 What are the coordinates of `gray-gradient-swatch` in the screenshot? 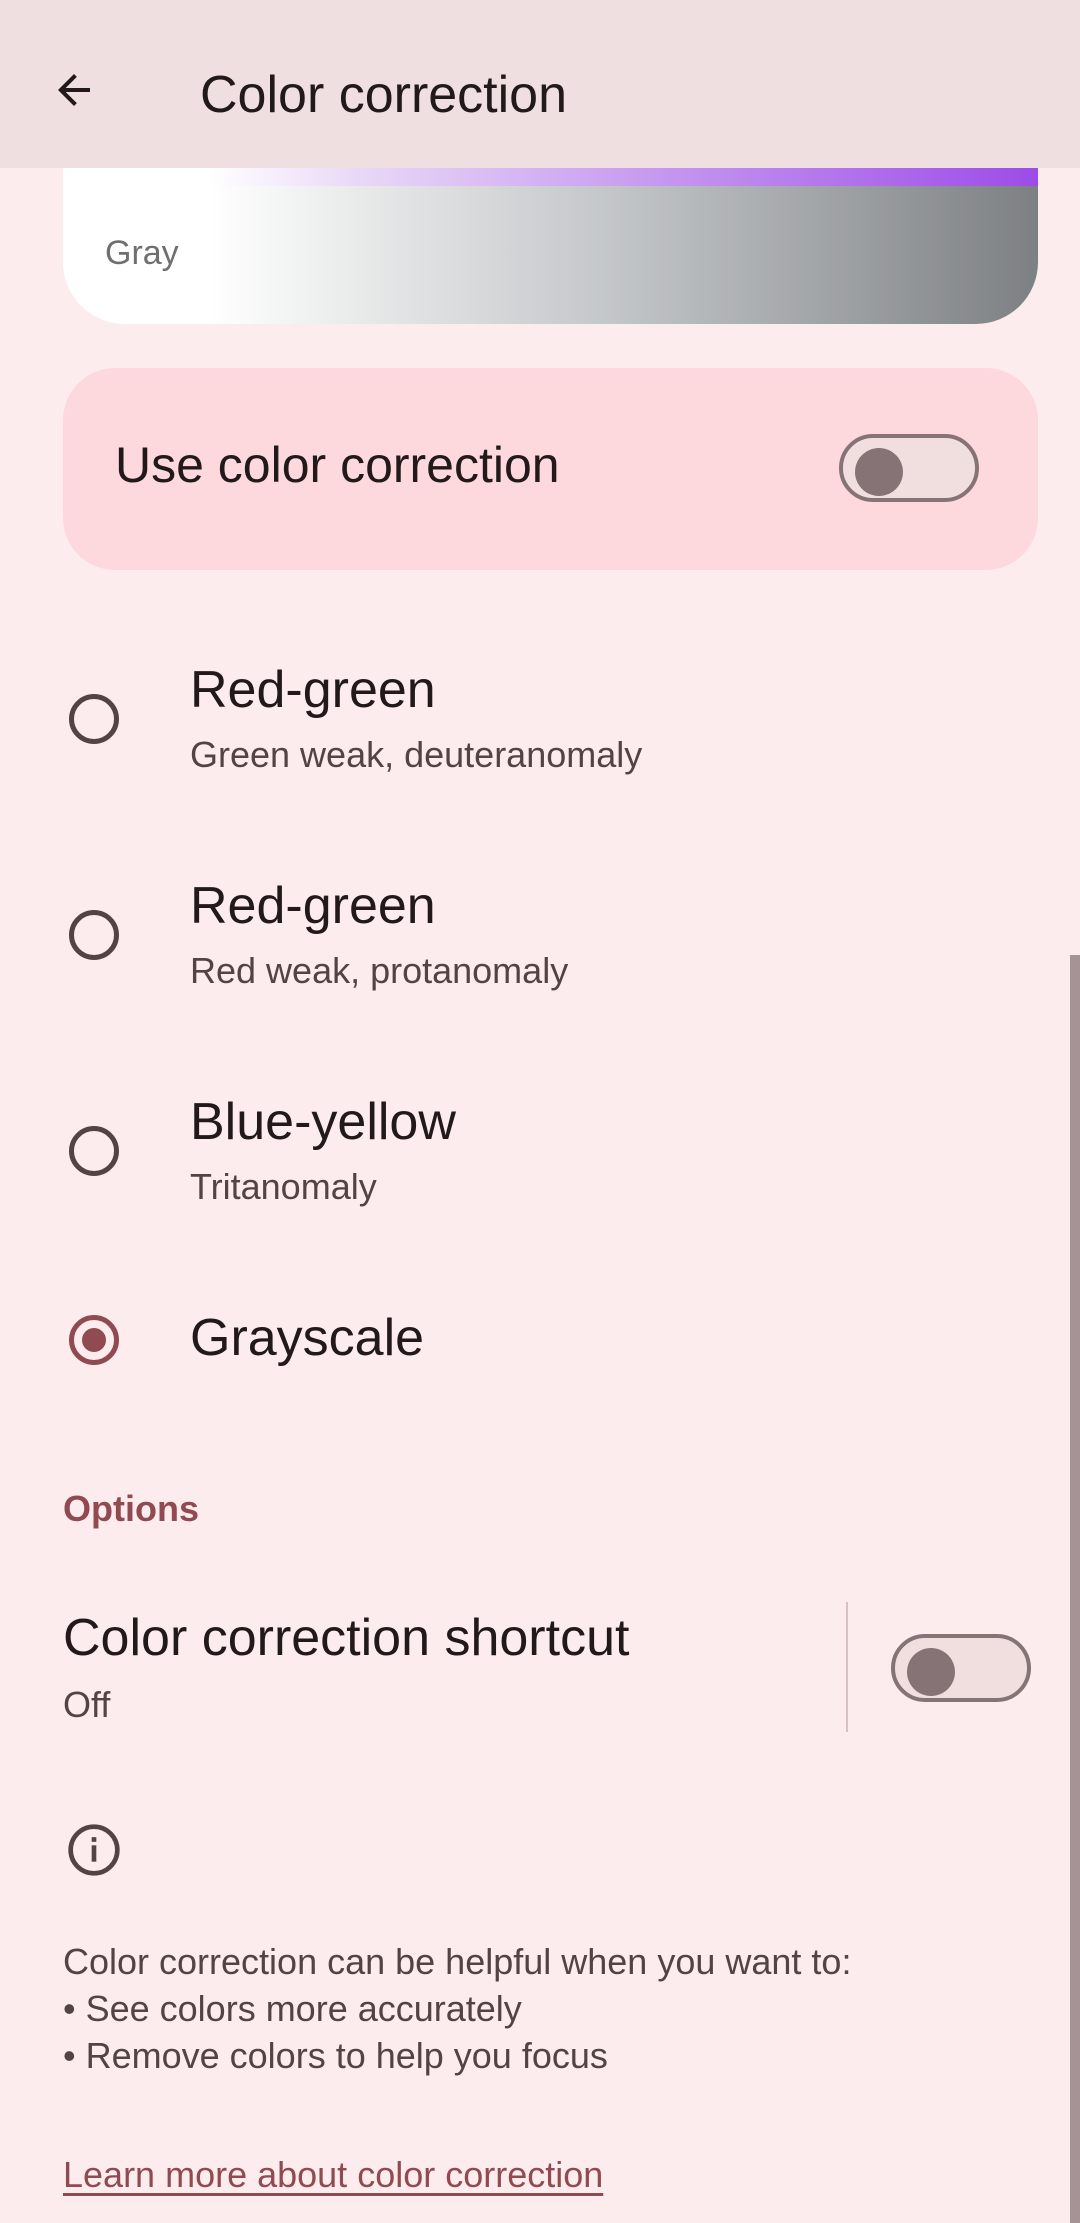 It's located at (550, 255).